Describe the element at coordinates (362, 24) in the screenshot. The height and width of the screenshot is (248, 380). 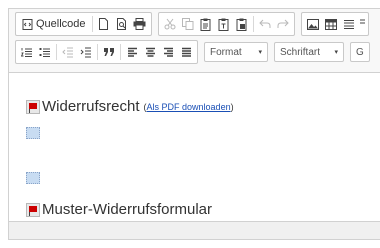
I see `special-char-button` at that location.